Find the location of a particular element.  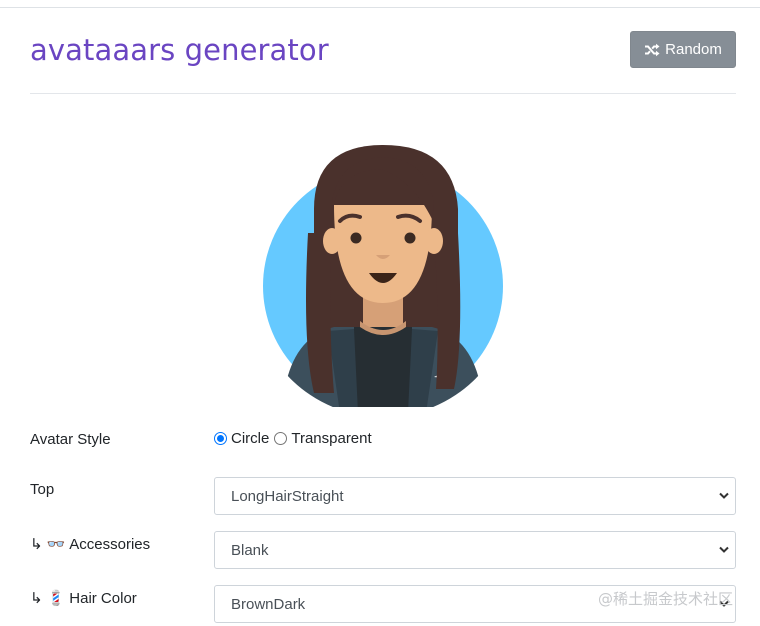

accessories-label-group: ↳ 👓 Accessories is located at coordinates (90, 544).